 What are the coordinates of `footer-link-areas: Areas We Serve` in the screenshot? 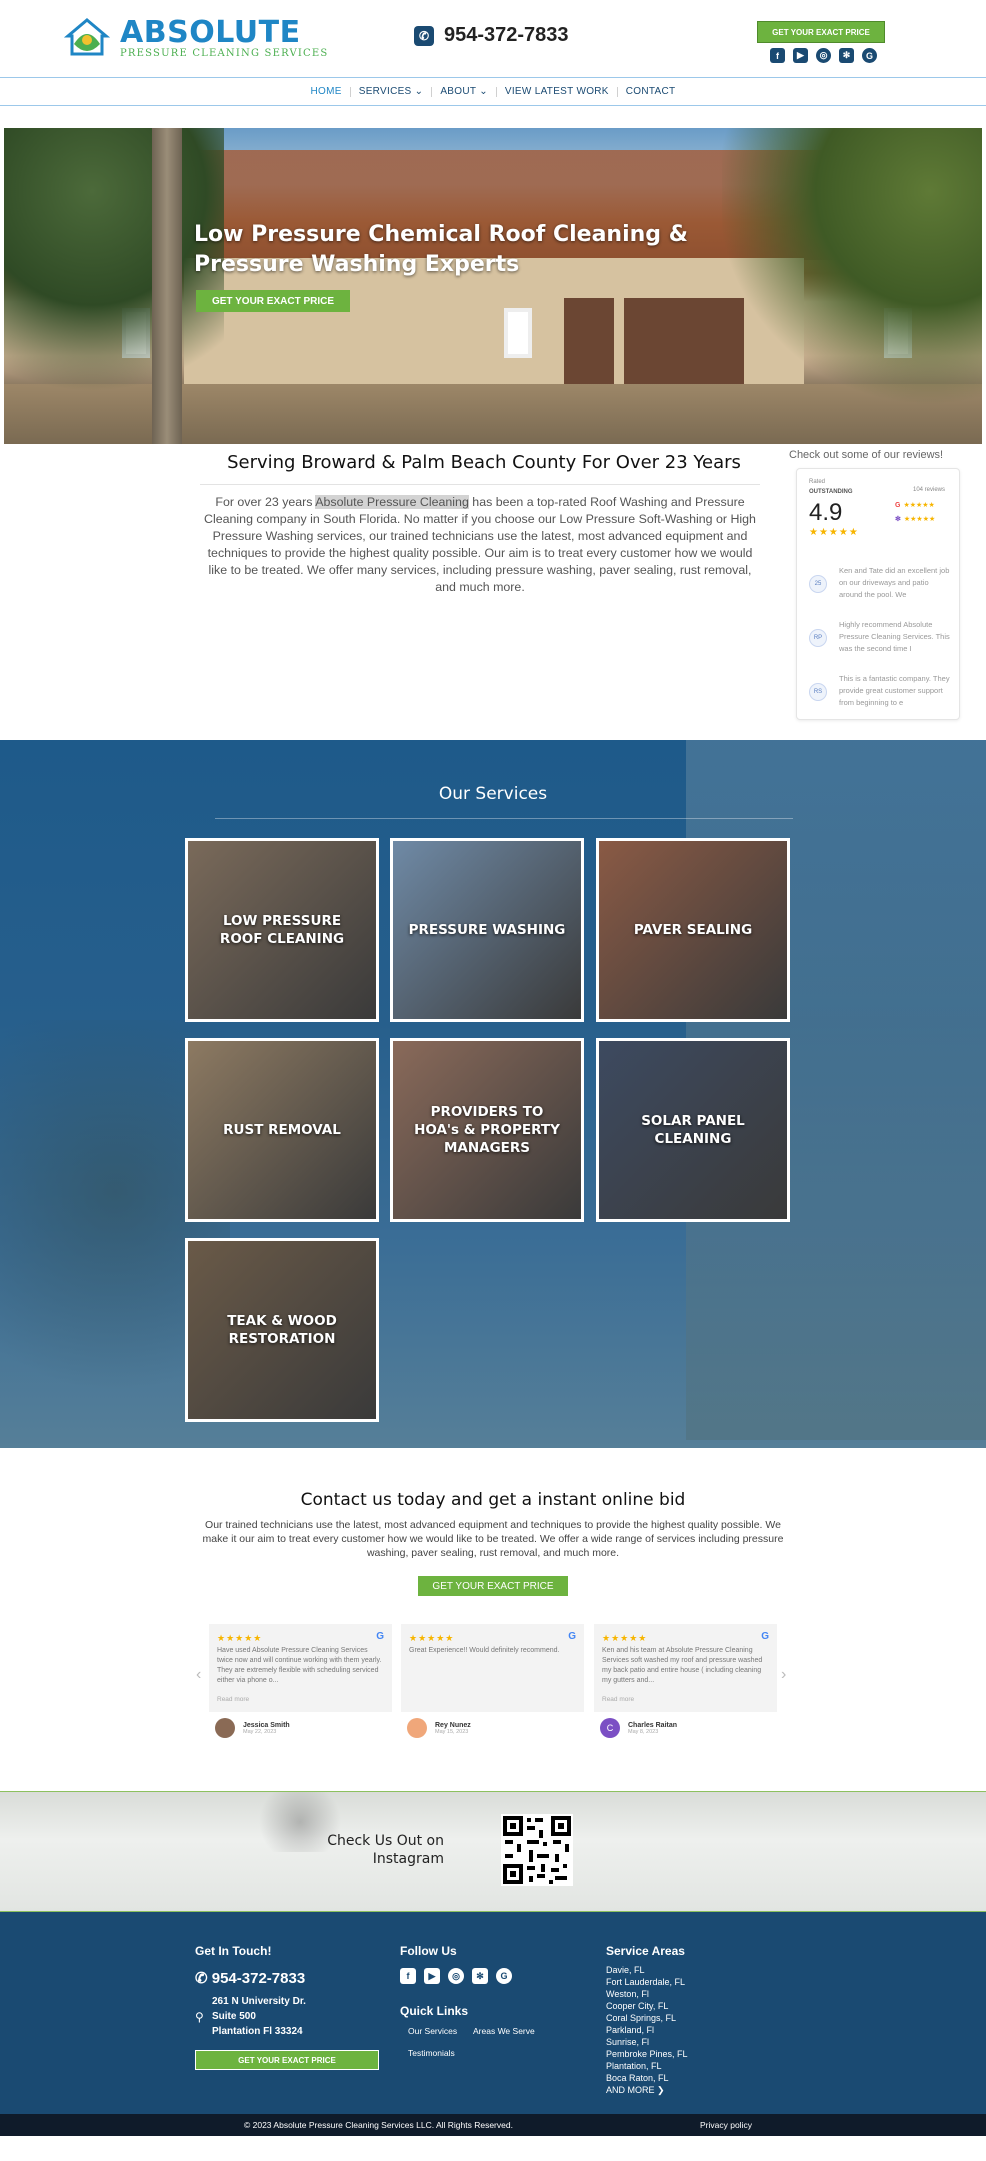 It's located at (504, 2031).